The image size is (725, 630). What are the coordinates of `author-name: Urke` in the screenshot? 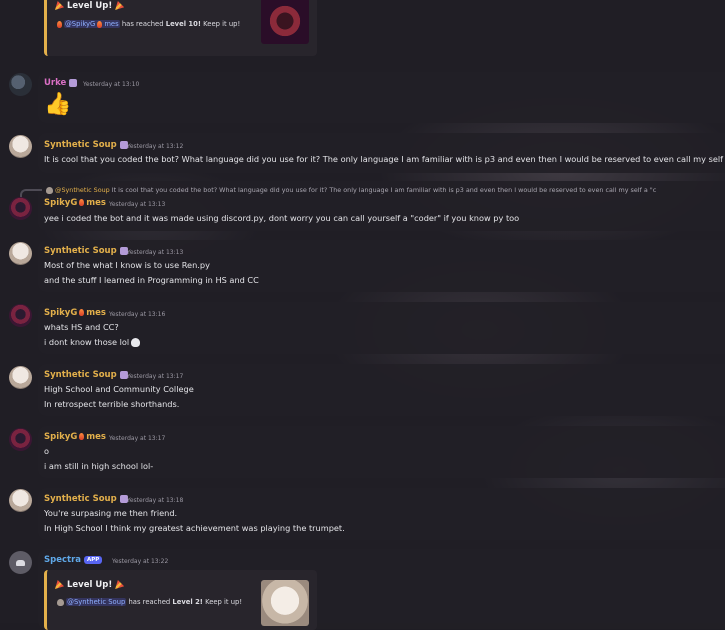 It's located at (61, 83).